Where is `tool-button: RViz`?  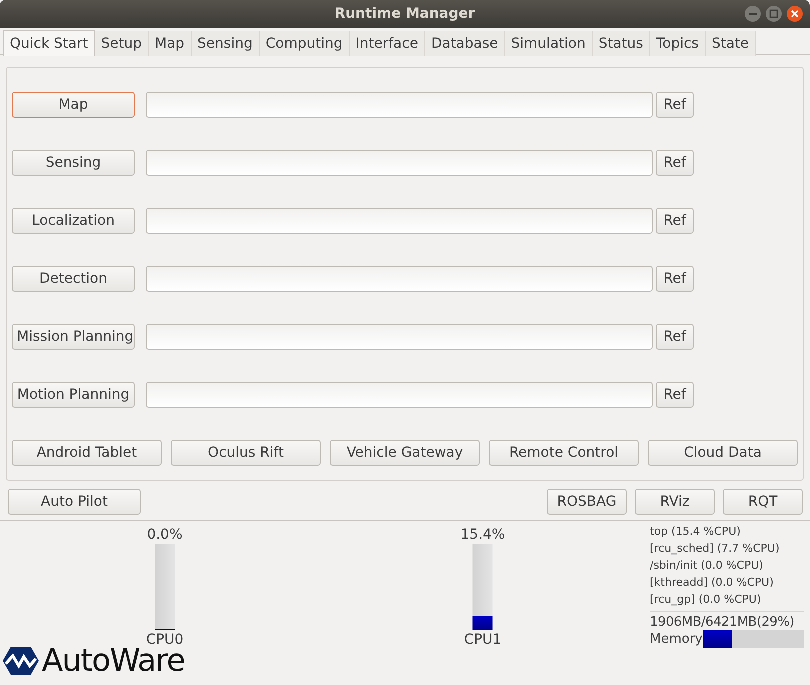 tool-button: RViz is located at coordinates (675, 502).